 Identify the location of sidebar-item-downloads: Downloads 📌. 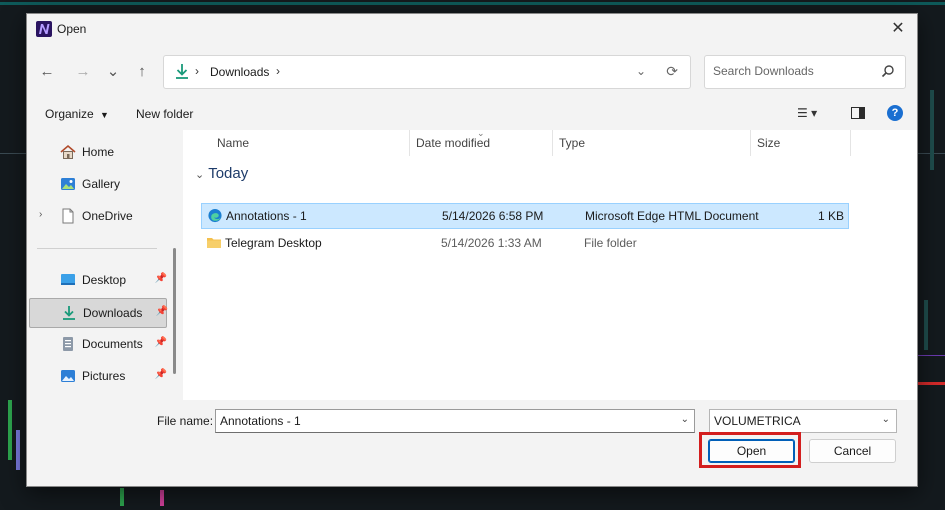
(98, 313).